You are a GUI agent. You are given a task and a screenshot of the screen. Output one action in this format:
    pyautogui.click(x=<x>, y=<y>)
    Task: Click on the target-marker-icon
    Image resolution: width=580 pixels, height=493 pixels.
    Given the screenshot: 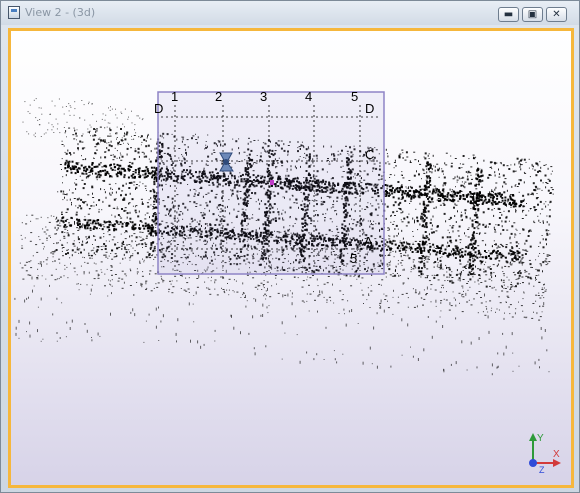 What is the action you would take?
    pyautogui.click(x=272, y=182)
    